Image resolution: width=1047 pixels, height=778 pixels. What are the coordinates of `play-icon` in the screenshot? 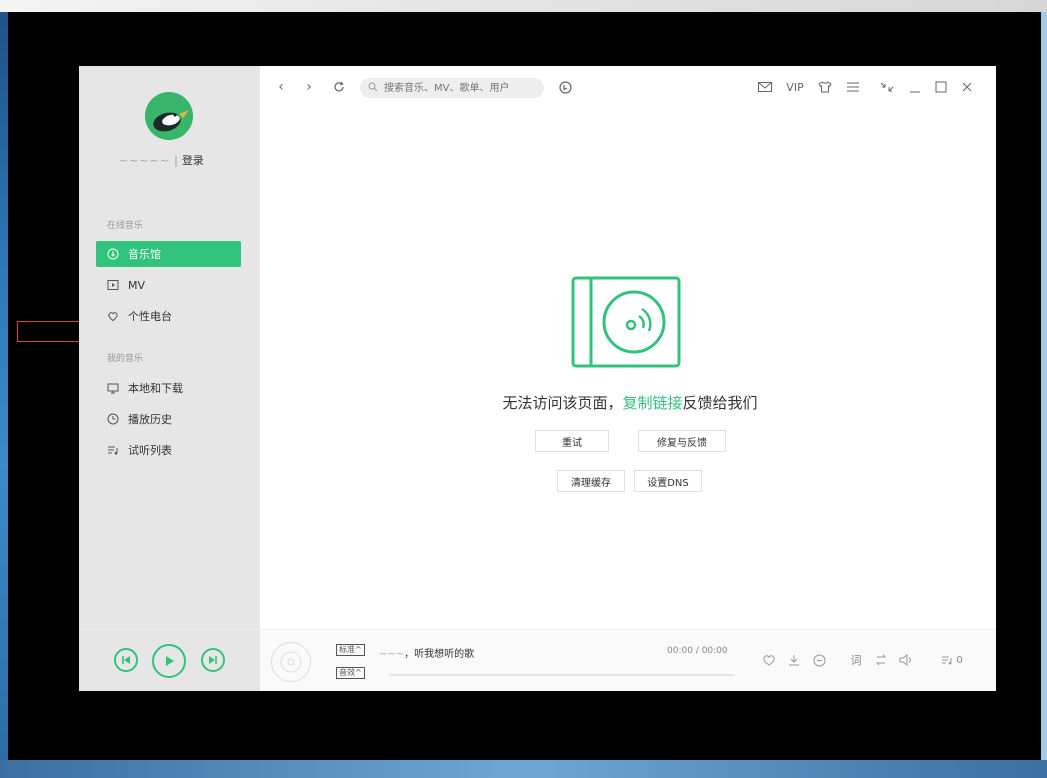 It's located at (170, 661).